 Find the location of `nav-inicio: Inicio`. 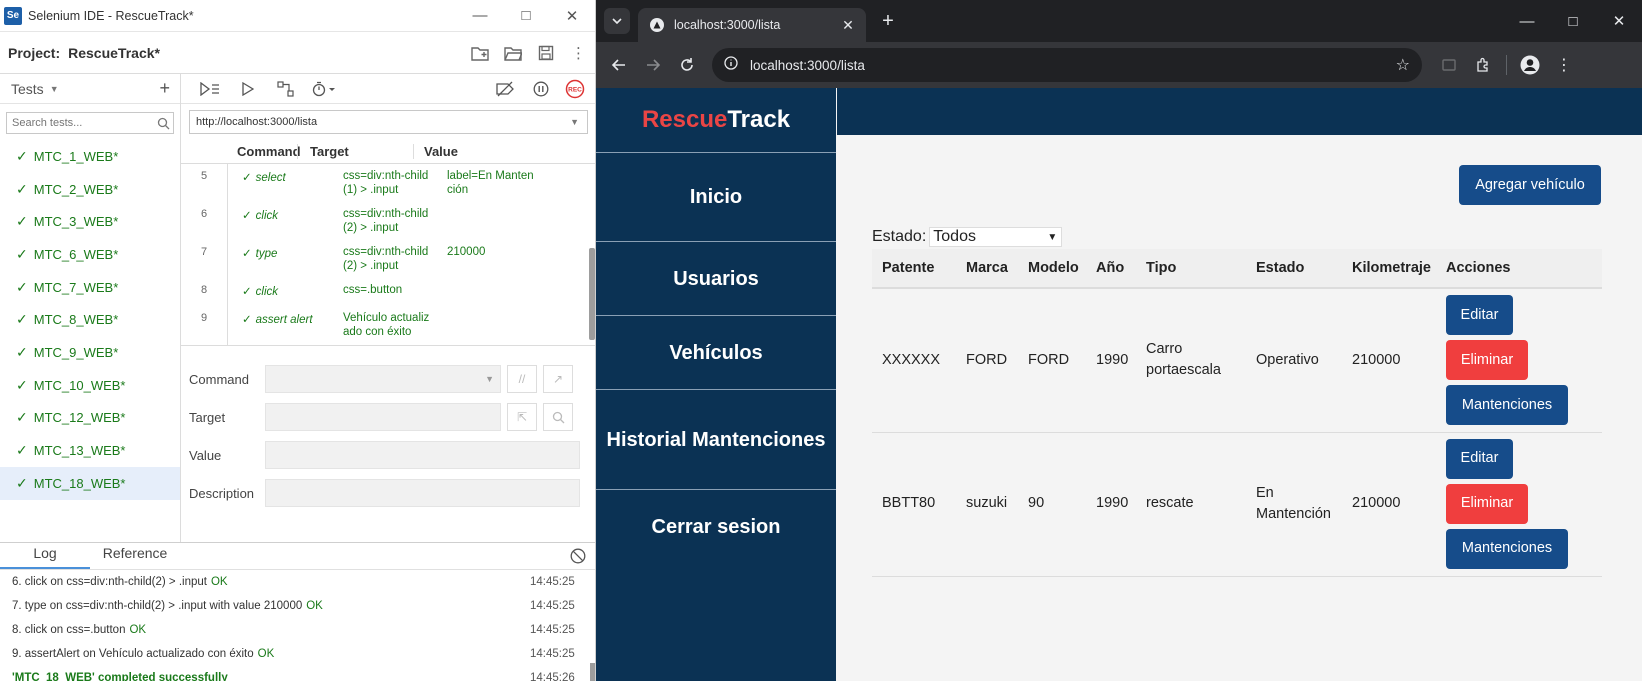

nav-inicio: Inicio is located at coordinates (716, 197).